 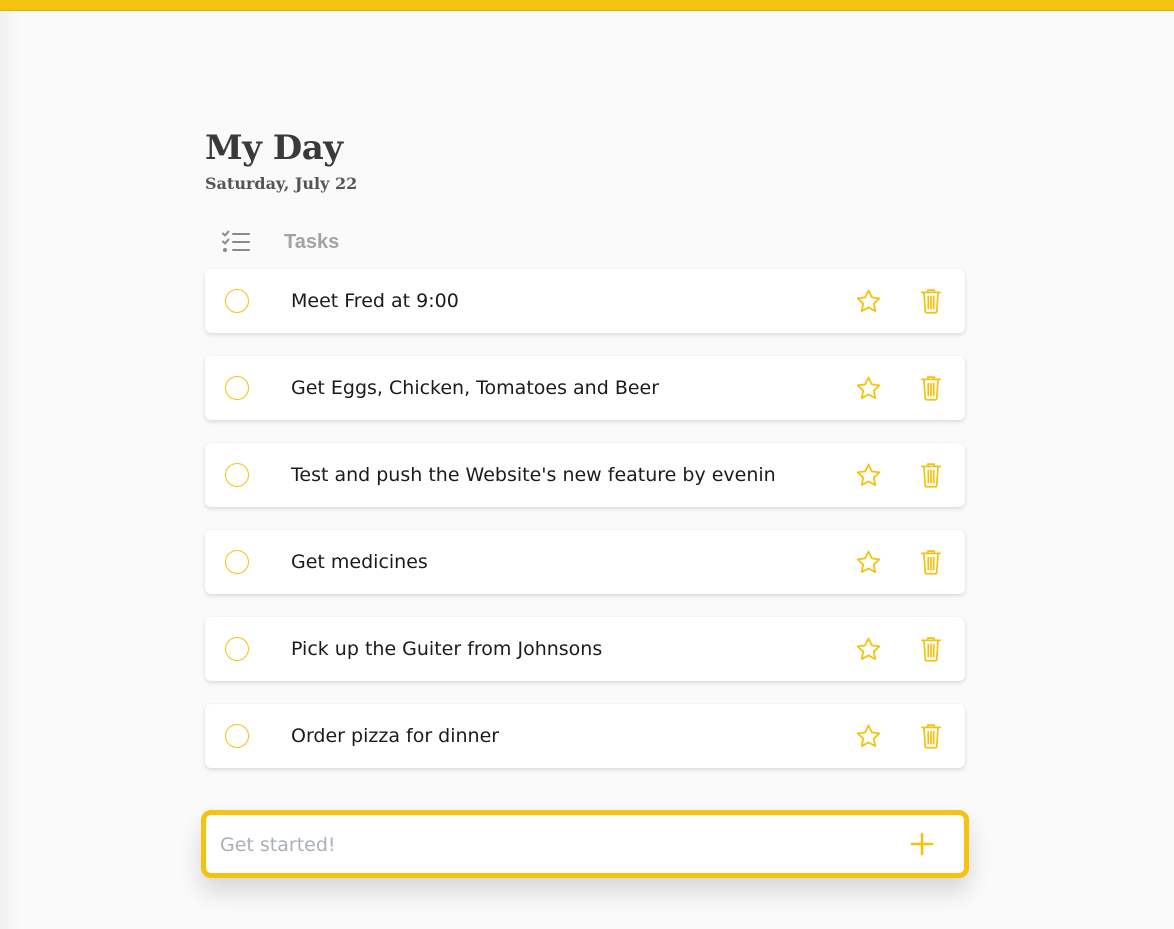 I want to click on task-text: Order pizza for dinner, so click(x=395, y=736).